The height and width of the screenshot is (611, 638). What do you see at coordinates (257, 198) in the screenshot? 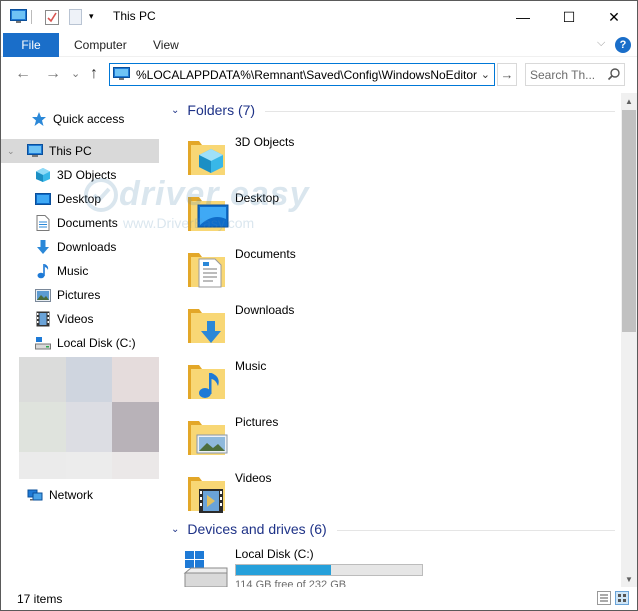
I see `folder-label: Desktop` at bounding box center [257, 198].